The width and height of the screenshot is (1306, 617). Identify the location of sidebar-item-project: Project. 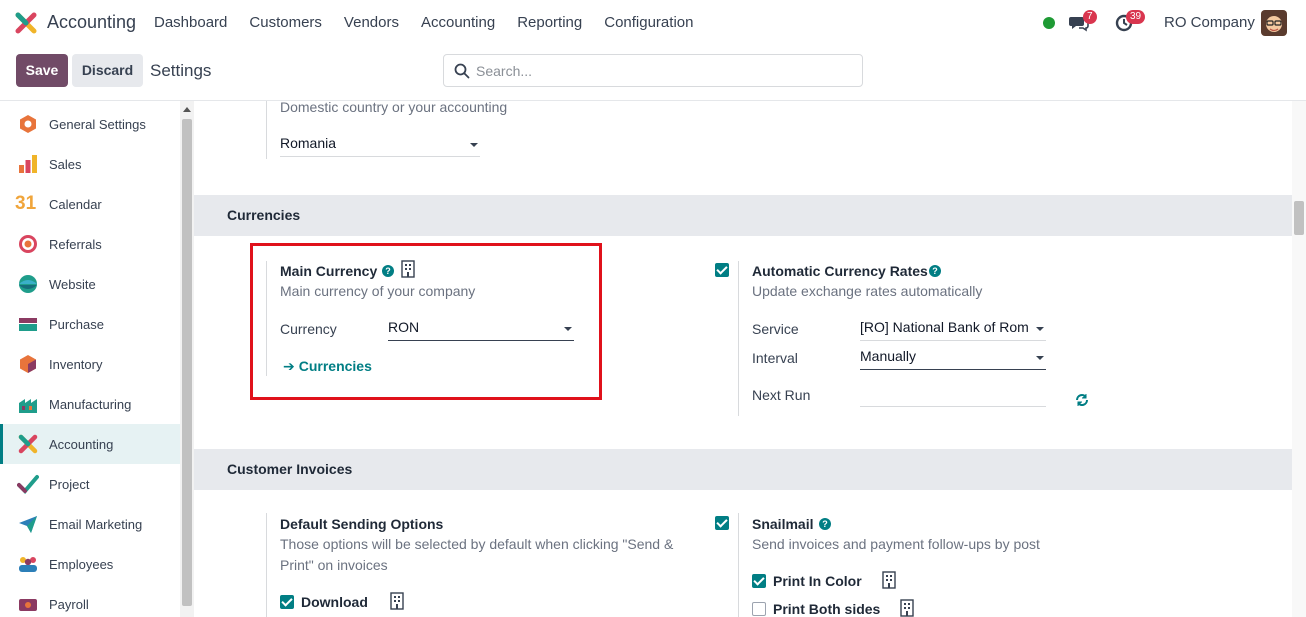
(90, 484).